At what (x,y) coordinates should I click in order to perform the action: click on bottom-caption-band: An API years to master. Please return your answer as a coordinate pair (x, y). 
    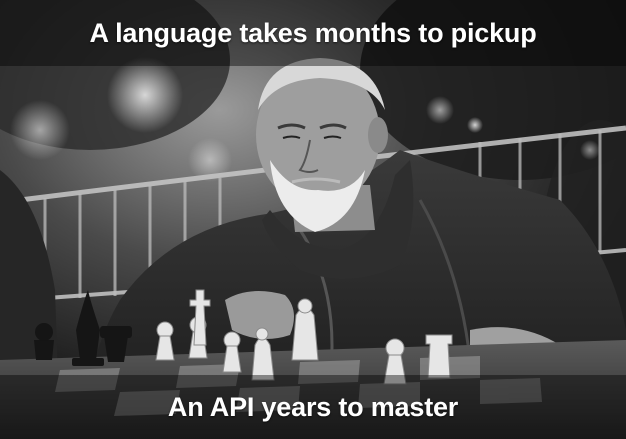
    Looking at the image, I should click on (313, 407).